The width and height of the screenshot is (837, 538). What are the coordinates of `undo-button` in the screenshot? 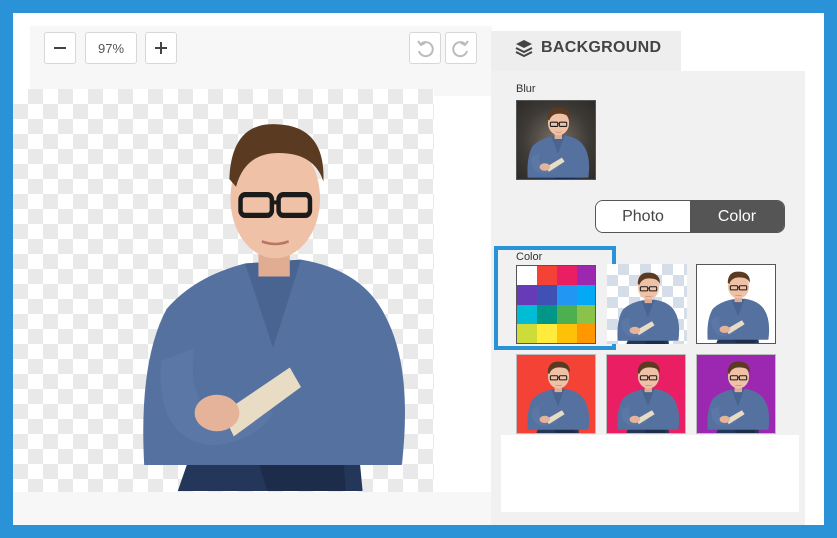 It's located at (425, 48).